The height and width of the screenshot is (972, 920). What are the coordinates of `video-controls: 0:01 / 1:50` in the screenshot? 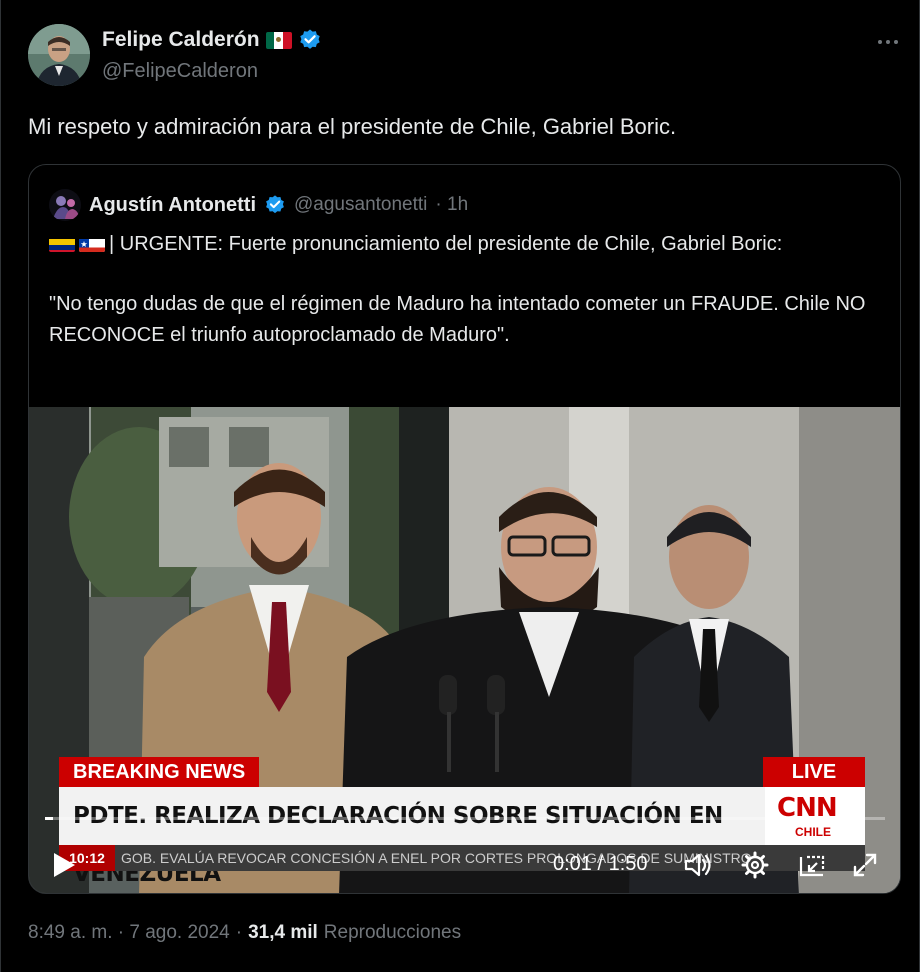 It's located at (464, 865).